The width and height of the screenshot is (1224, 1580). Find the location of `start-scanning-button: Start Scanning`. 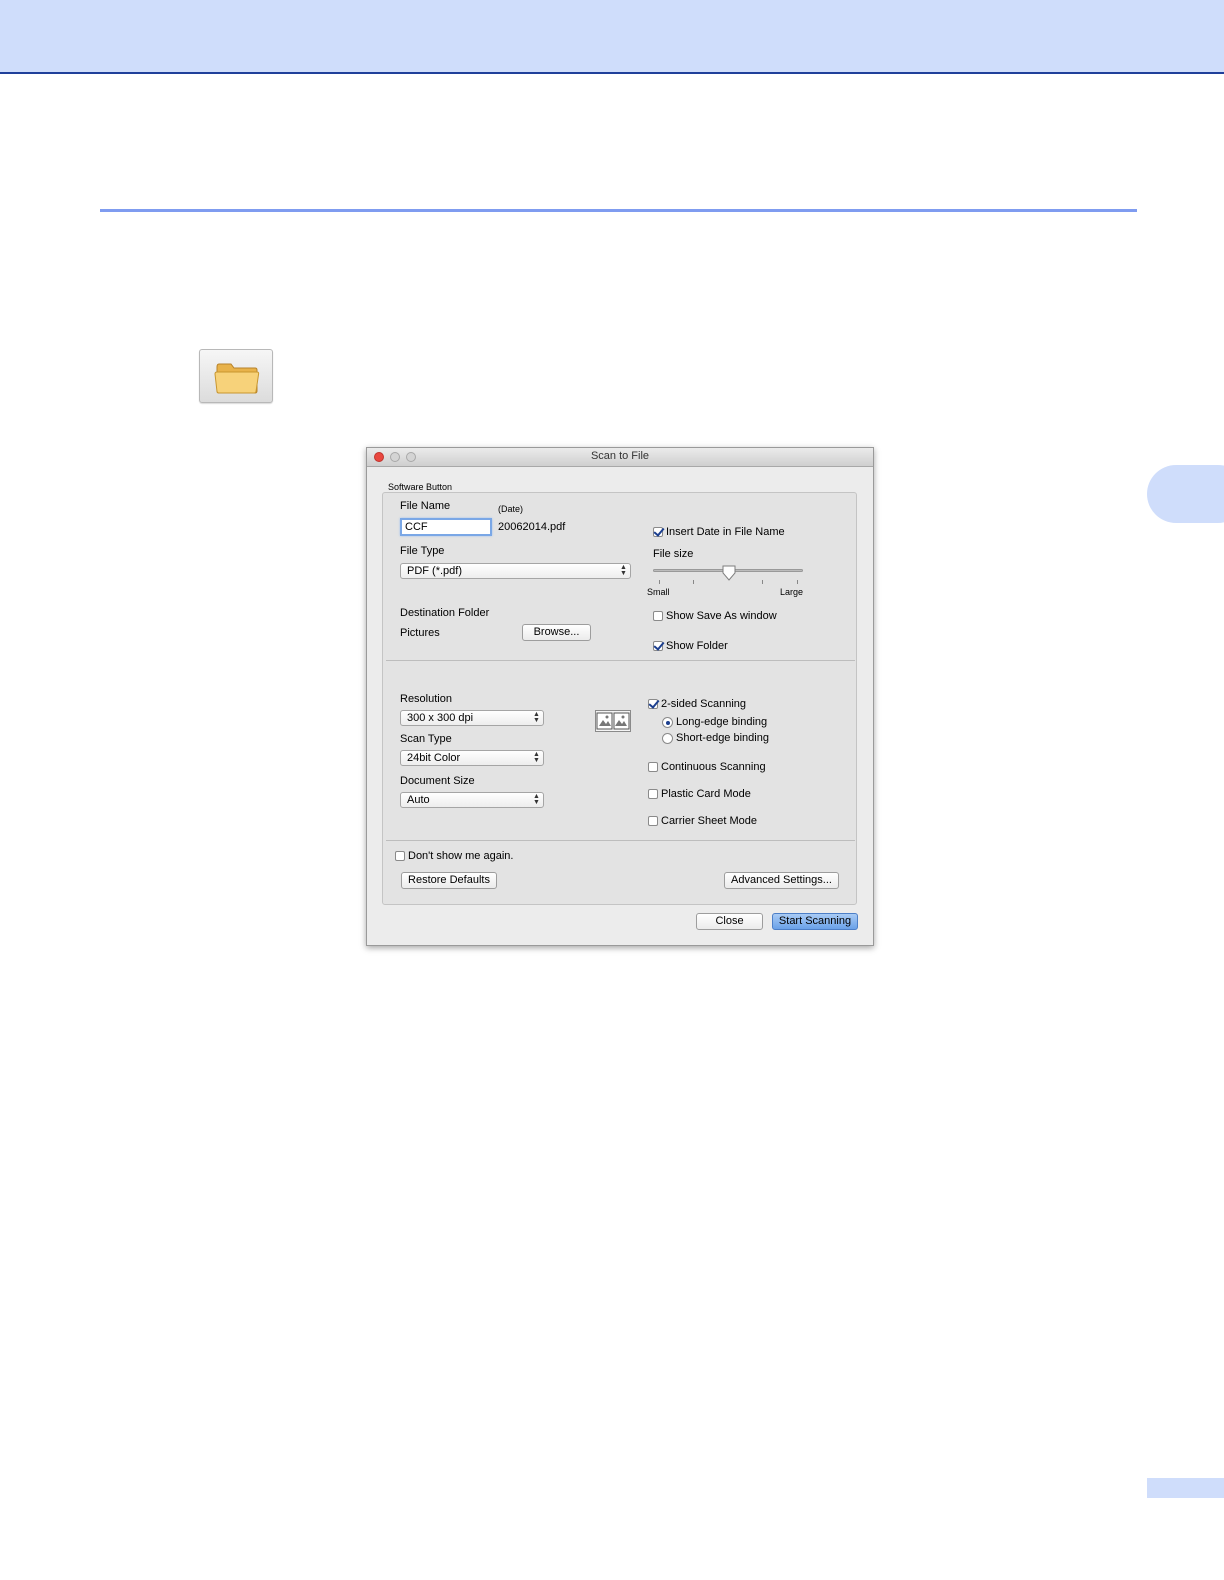

start-scanning-button: Start Scanning is located at coordinates (815, 921).